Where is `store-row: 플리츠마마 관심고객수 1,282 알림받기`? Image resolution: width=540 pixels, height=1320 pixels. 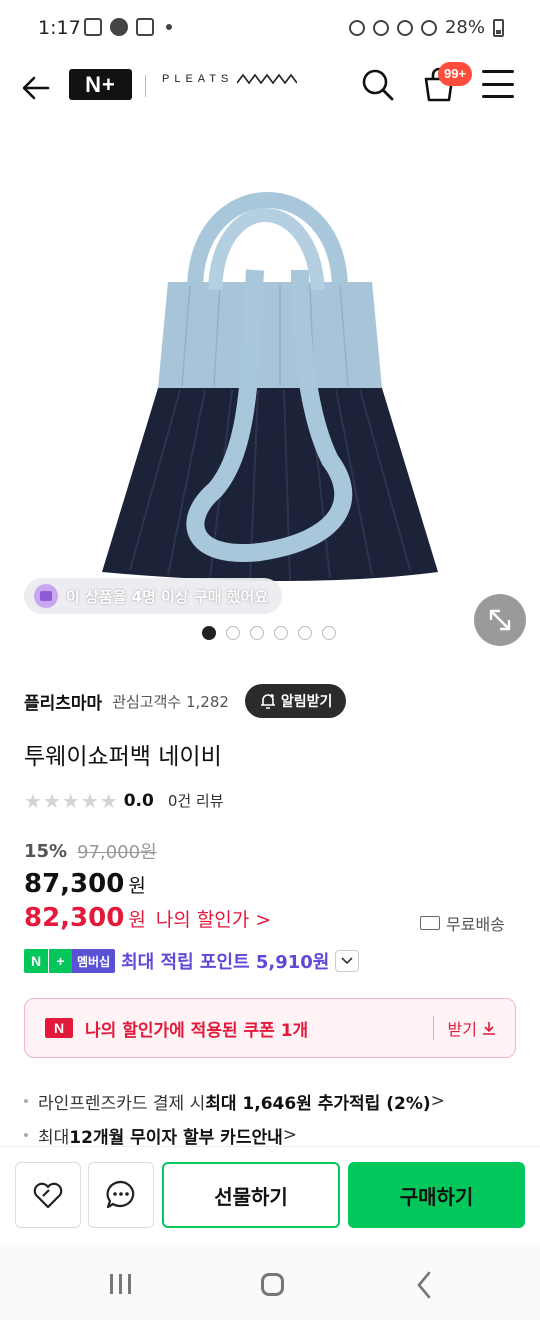
store-row: 플리츠마마 관심고객수 1,282 알림받기 is located at coordinates (274, 701).